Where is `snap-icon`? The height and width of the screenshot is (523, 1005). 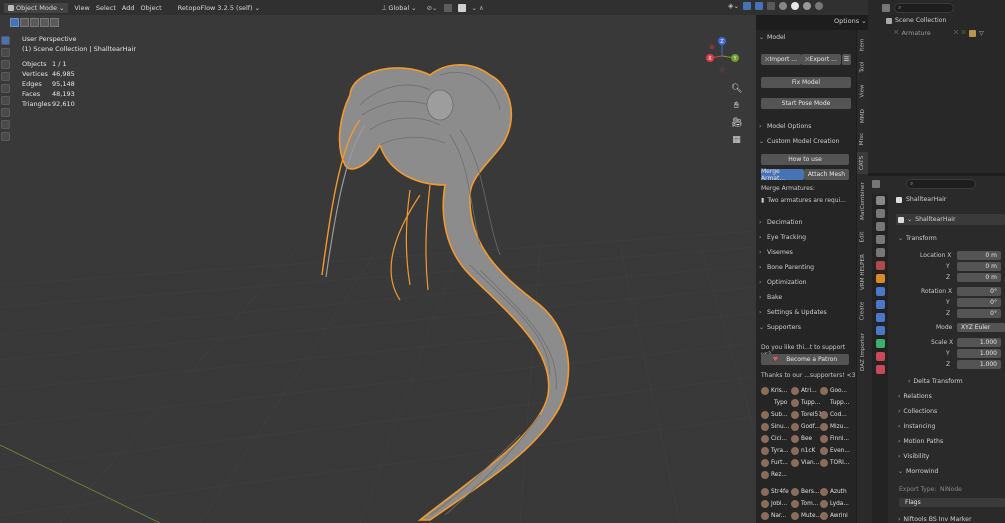
snap-icon is located at coordinates (447, 7).